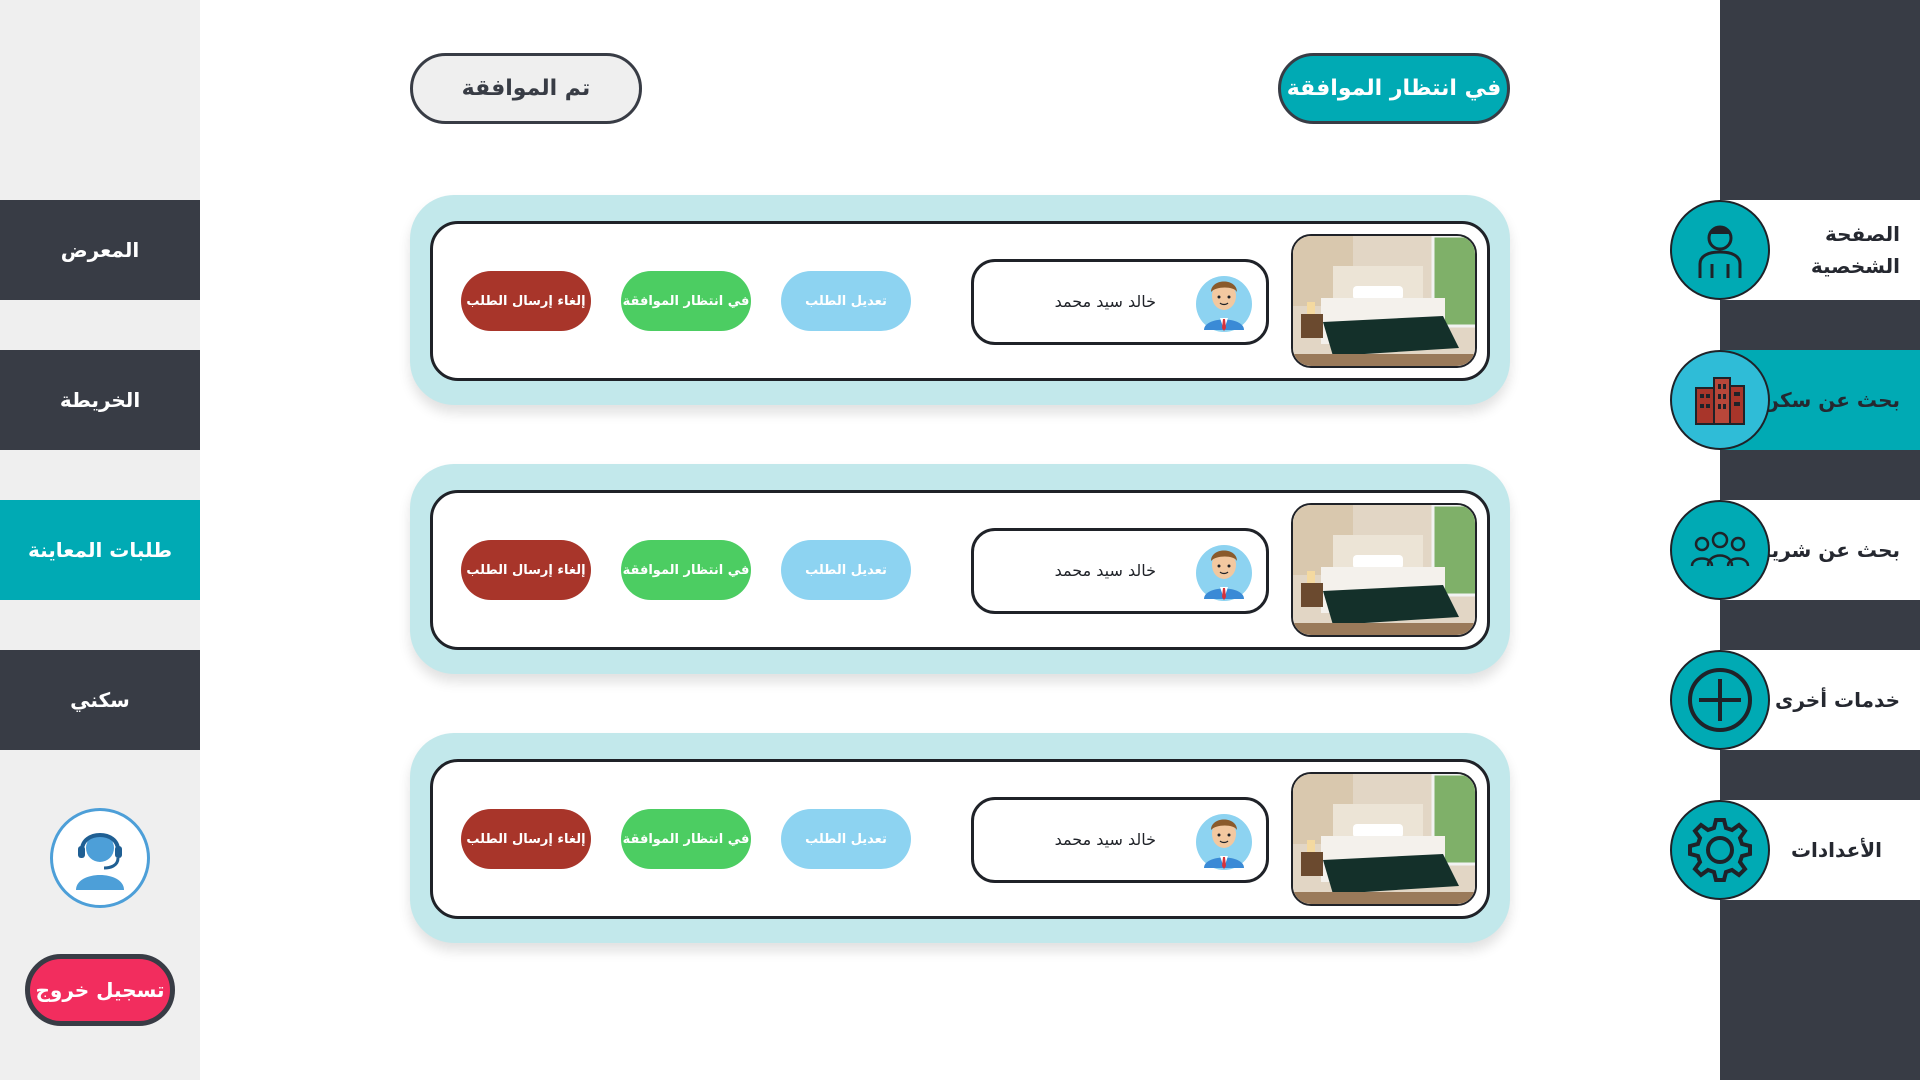  Describe the element at coordinates (1837, 700) in the screenshot. I see `right-menu-label: خدمات أخرى` at that location.